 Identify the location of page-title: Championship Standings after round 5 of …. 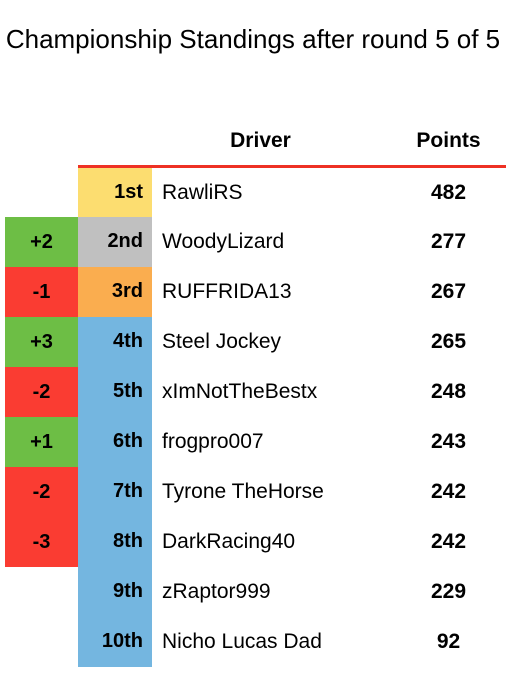
(253, 39).